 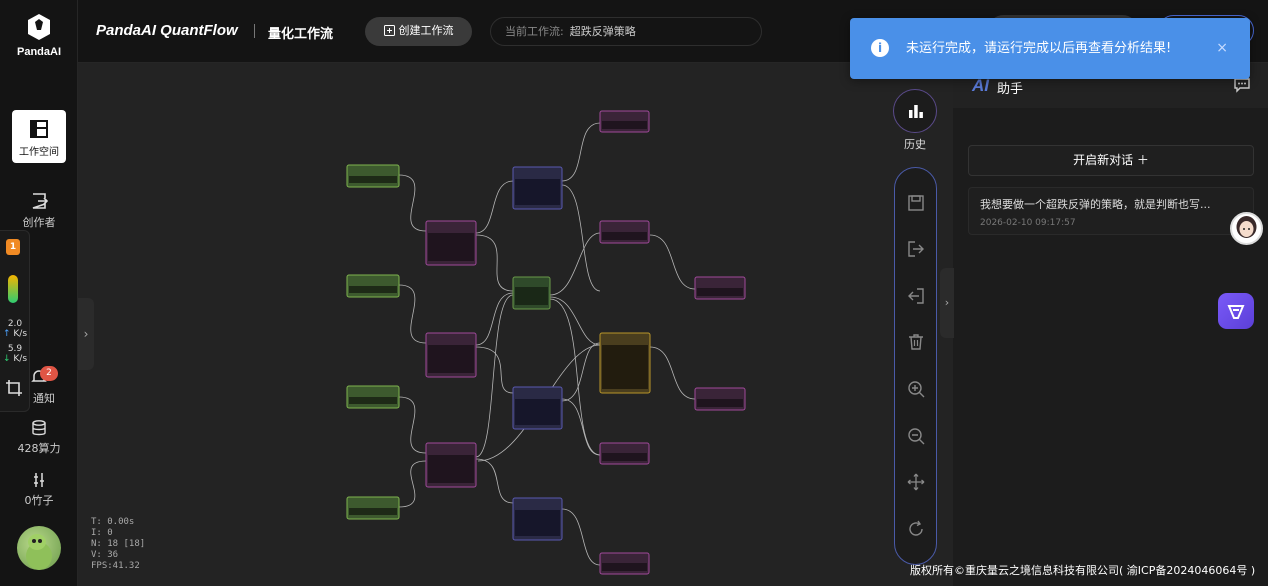 I want to click on workspace-icon, so click(x=39, y=129).